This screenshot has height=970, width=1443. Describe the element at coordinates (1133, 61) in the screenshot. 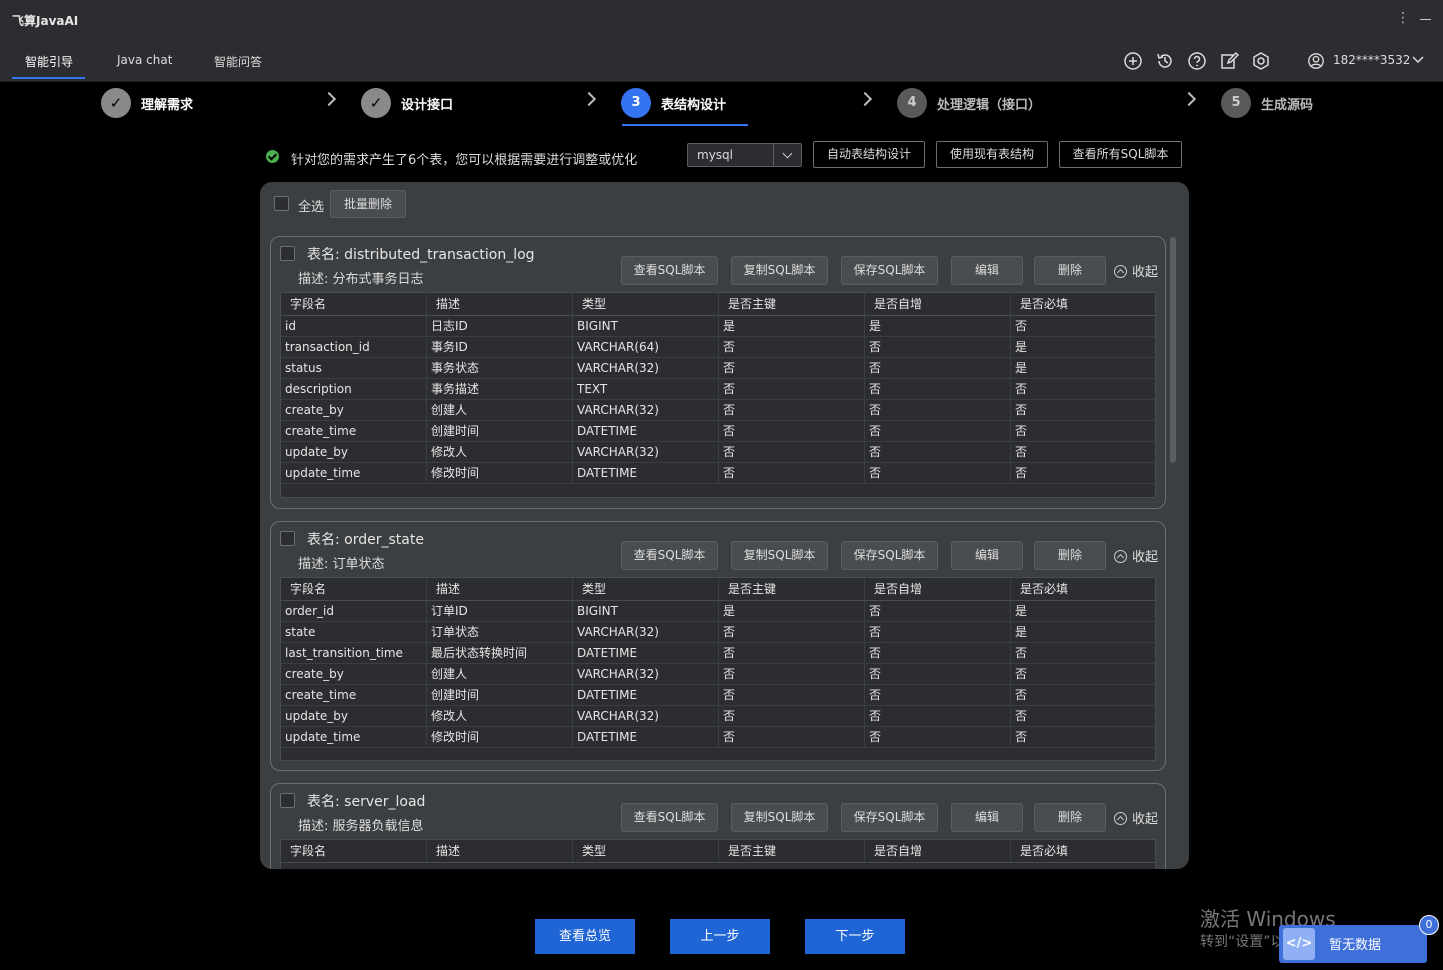

I see `plus-circle-icon` at that location.